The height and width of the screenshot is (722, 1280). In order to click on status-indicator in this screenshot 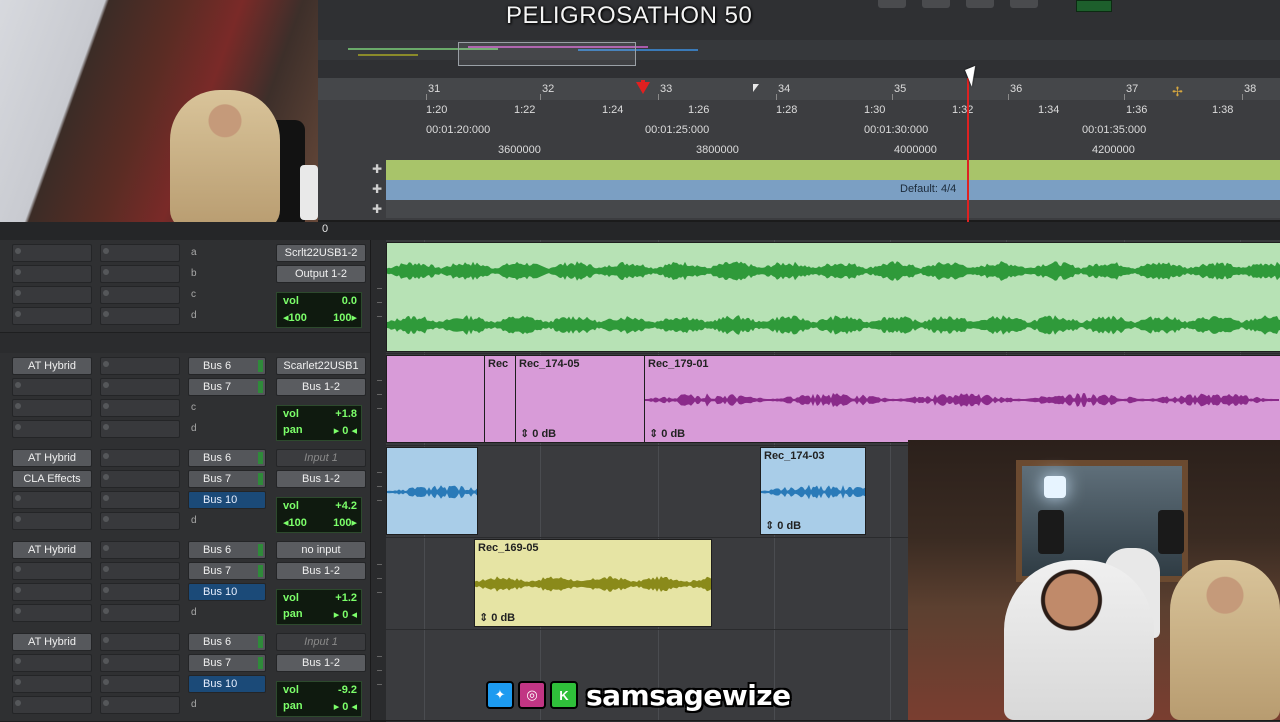, I will do `click(1094, 6)`.